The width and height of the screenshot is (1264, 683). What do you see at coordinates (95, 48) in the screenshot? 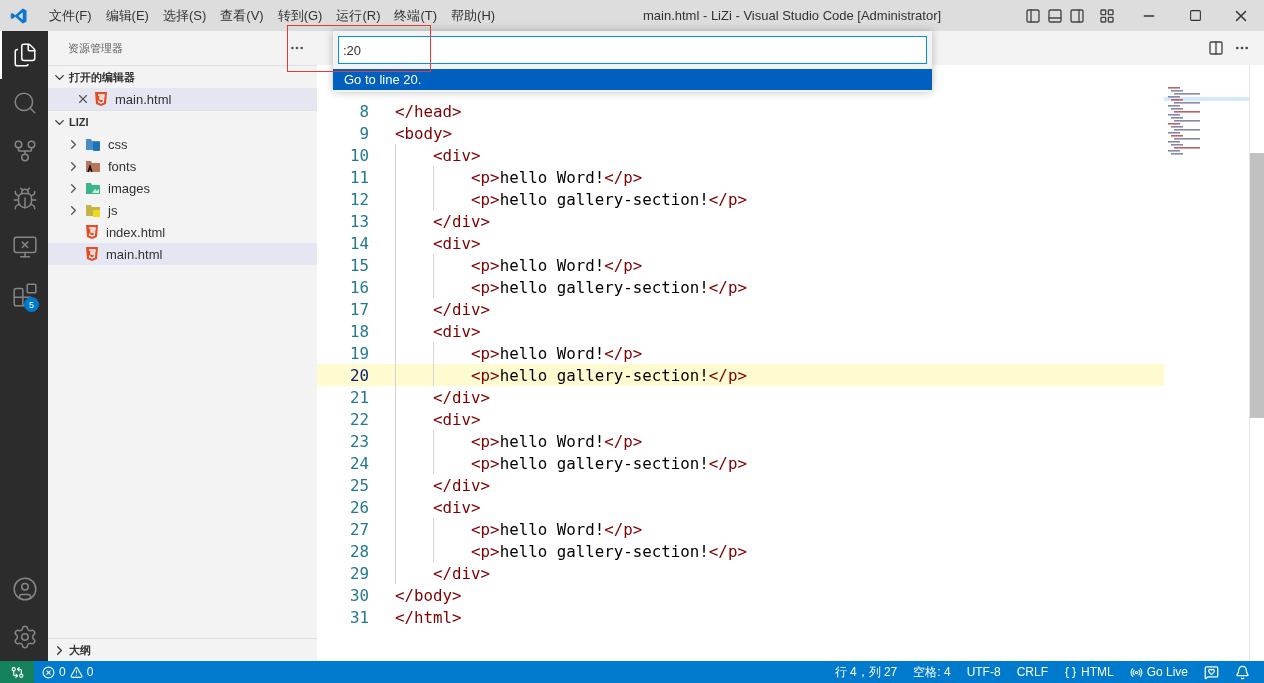
I see `sidebar-title: 资源管理器` at bounding box center [95, 48].